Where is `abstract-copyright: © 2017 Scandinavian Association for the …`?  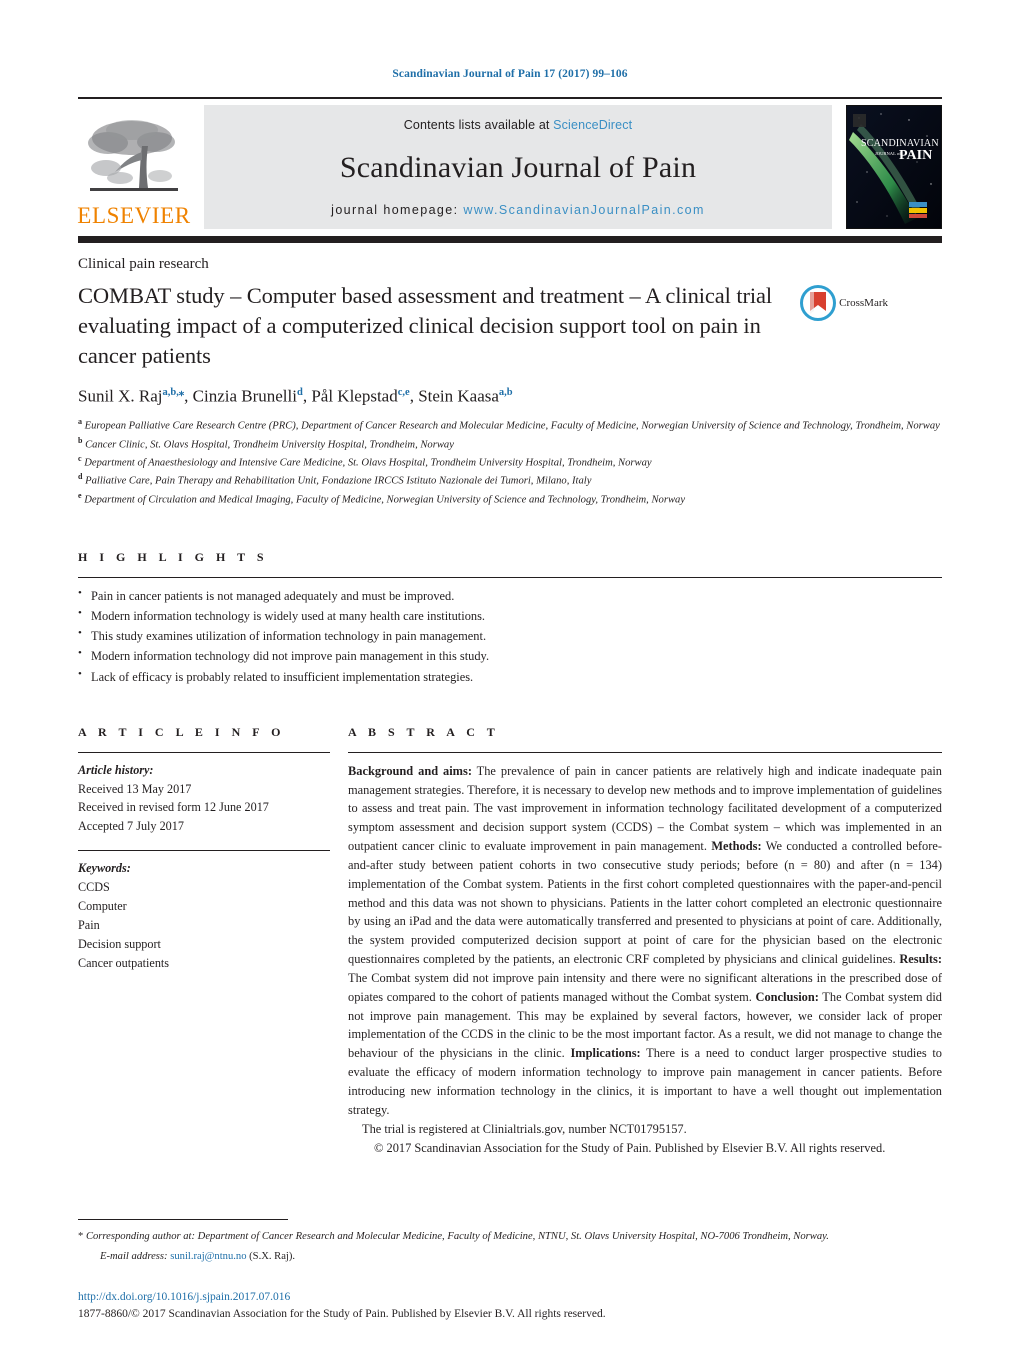 abstract-copyright: © 2017 Scandinavian Association for the … is located at coordinates (630, 1147).